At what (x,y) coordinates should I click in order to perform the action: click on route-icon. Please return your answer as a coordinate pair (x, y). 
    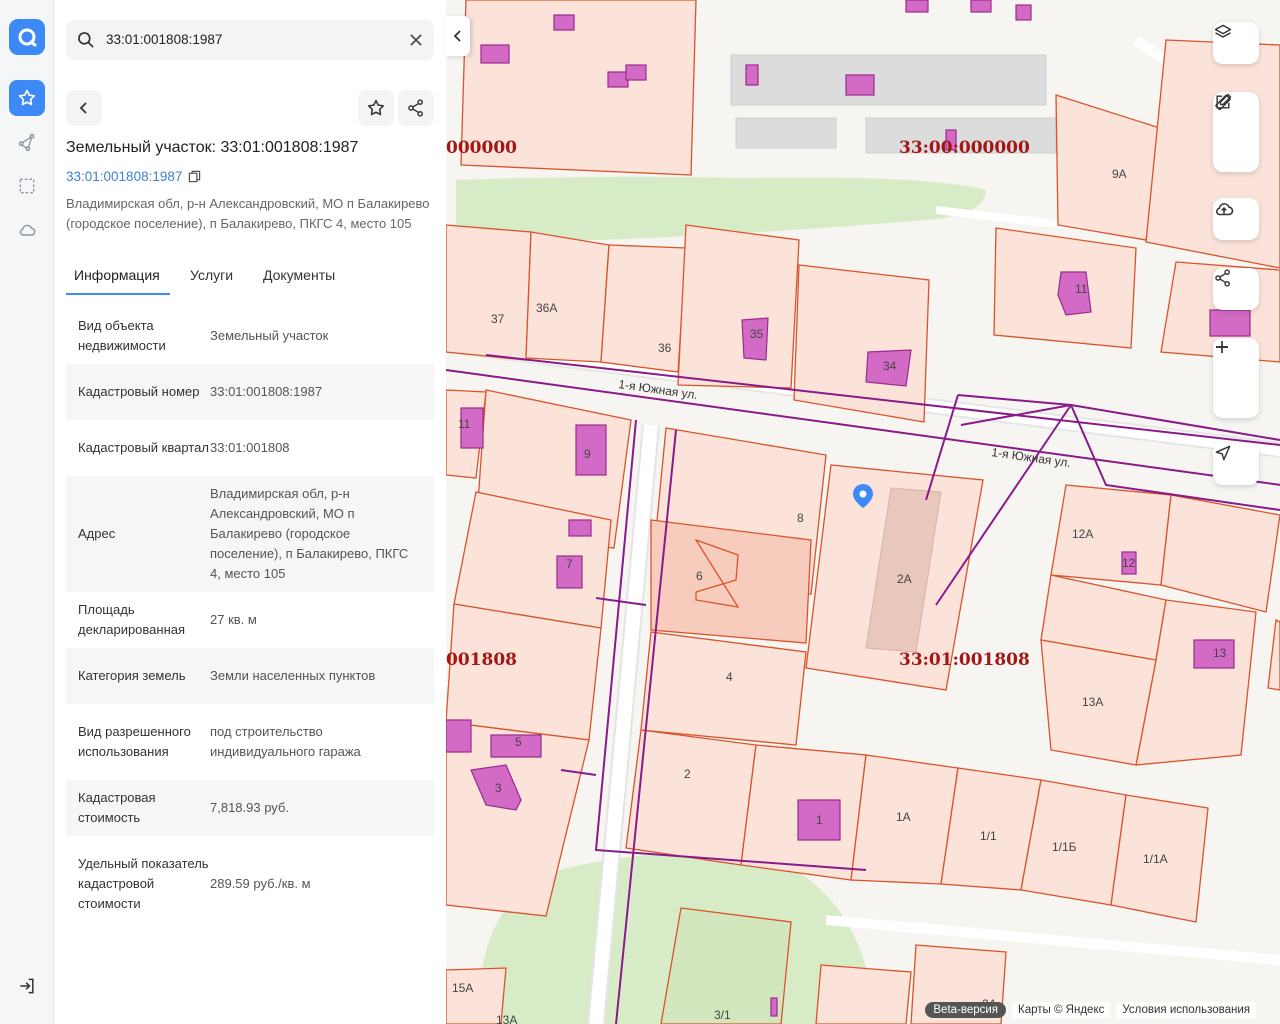
    Looking at the image, I should click on (27, 142).